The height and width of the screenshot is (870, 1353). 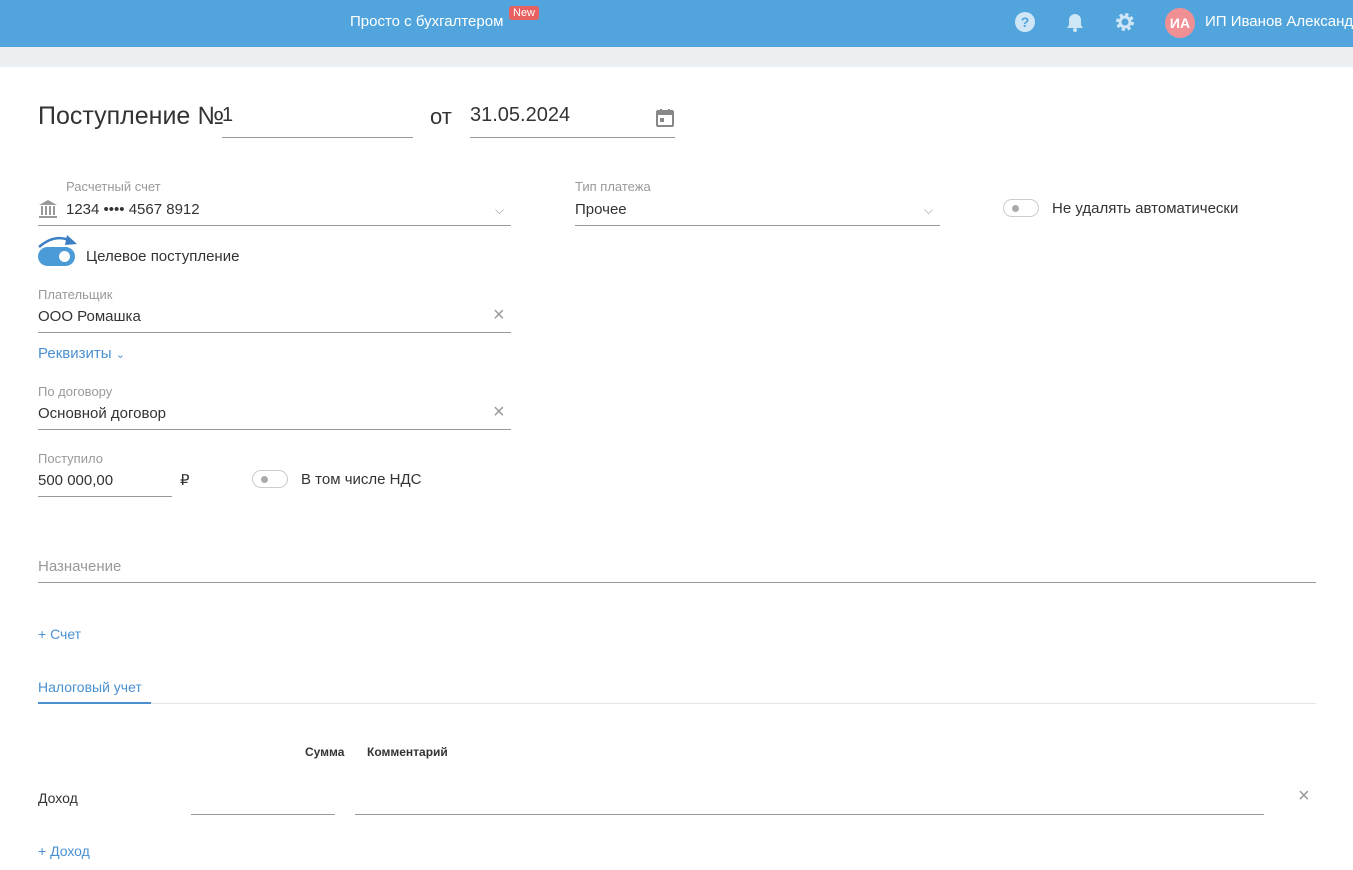 I want to click on help-icon: ?, so click(x=1025, y=22).